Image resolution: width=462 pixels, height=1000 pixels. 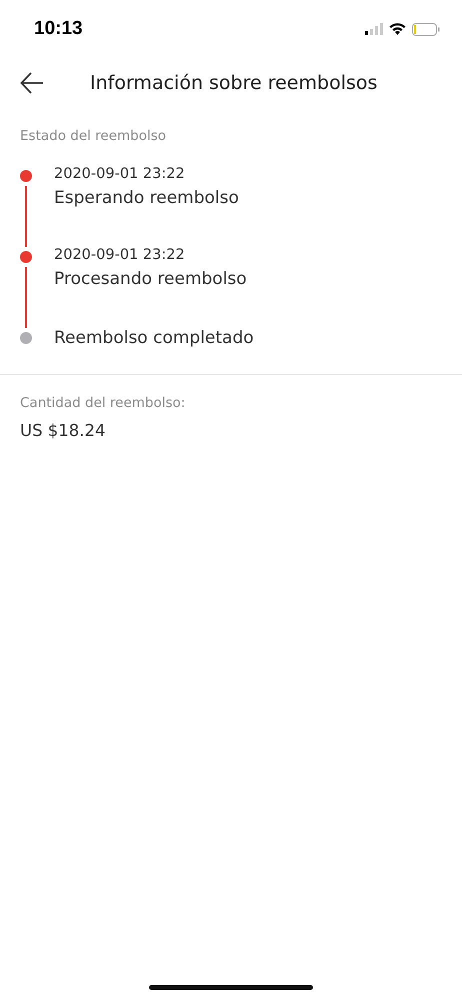 I want to click on status-time: 10:13, so click(x=58, y=29).